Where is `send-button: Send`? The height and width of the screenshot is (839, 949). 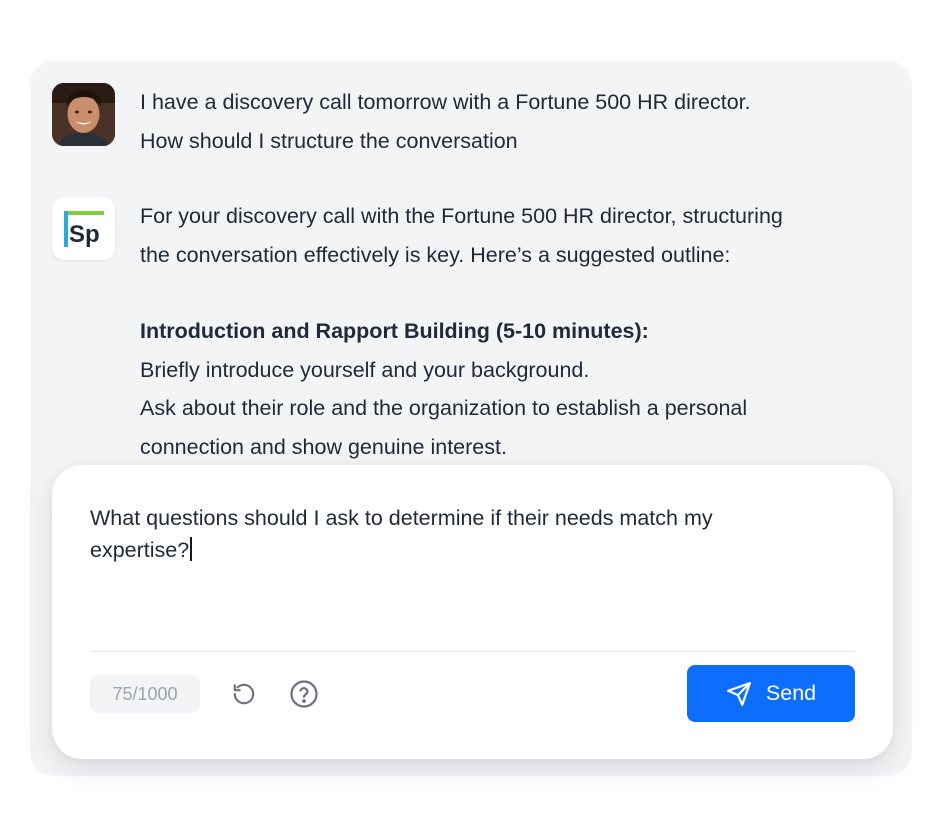 send-button: Send is located at coordinates (771, 693).